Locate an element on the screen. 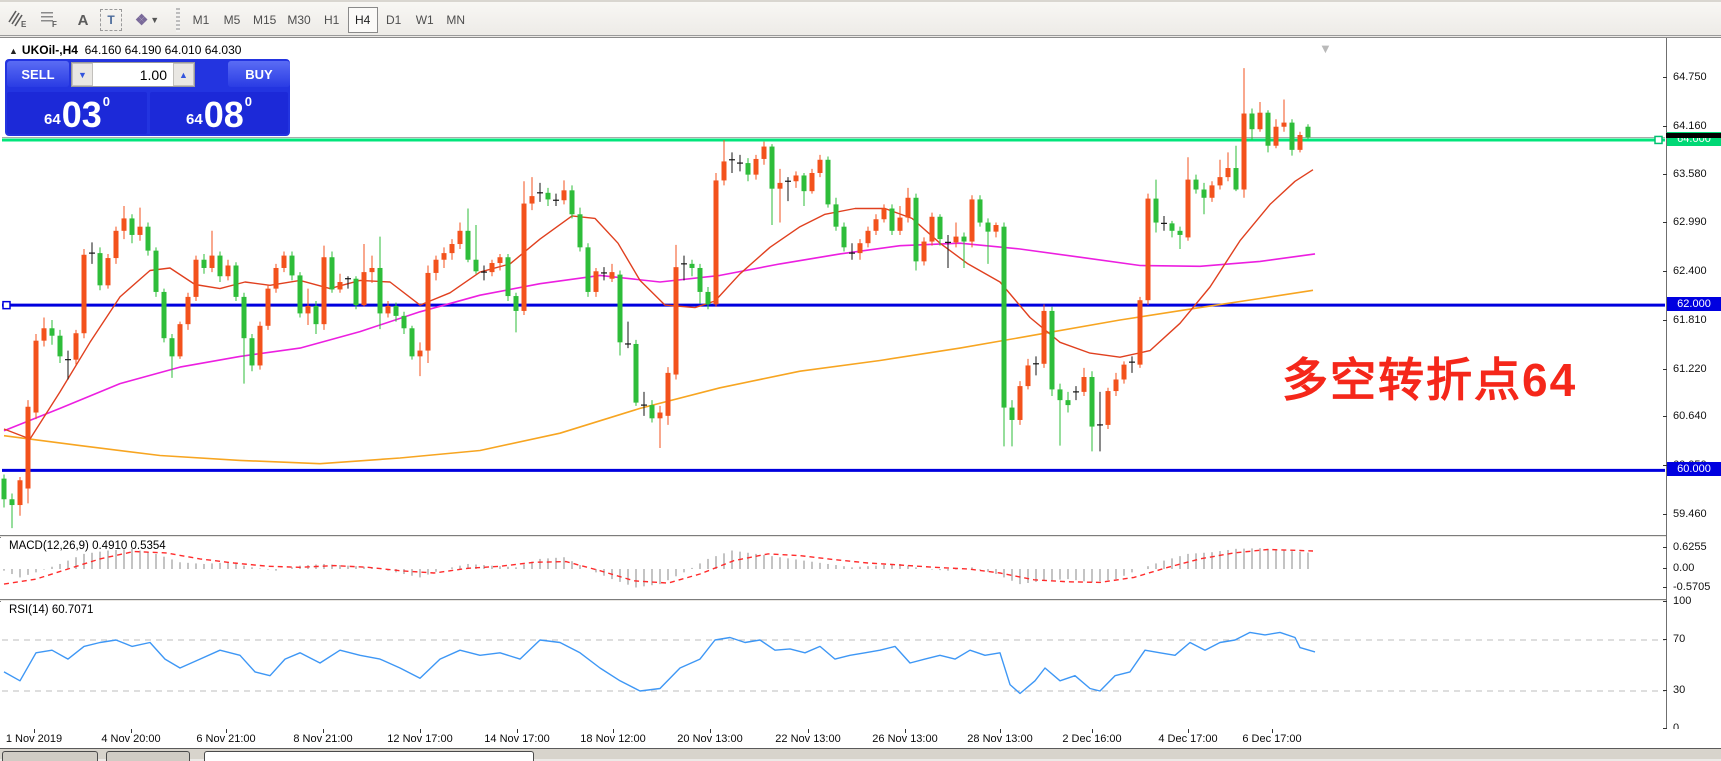 This screenshot has height=761, width=1721. timeframe-button-d1: D1 is located at coordinates (394, 20).